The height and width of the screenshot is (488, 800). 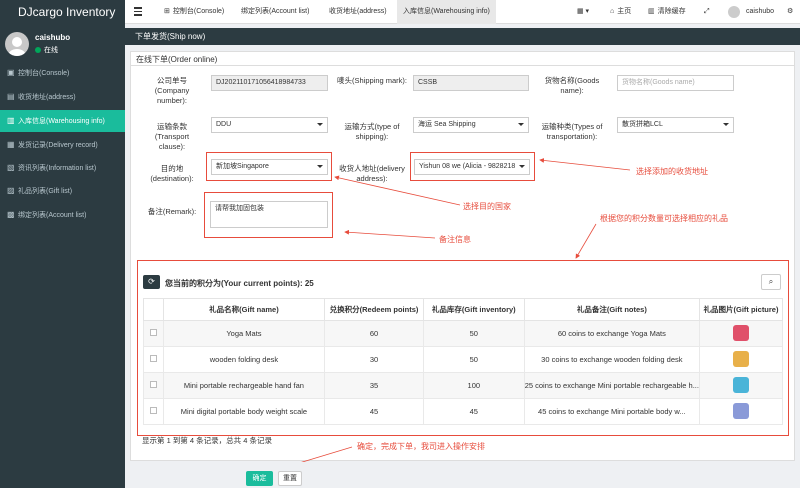 I want to click on annotation-address: 选择添加的收货地址, so click(x=672, y=171).